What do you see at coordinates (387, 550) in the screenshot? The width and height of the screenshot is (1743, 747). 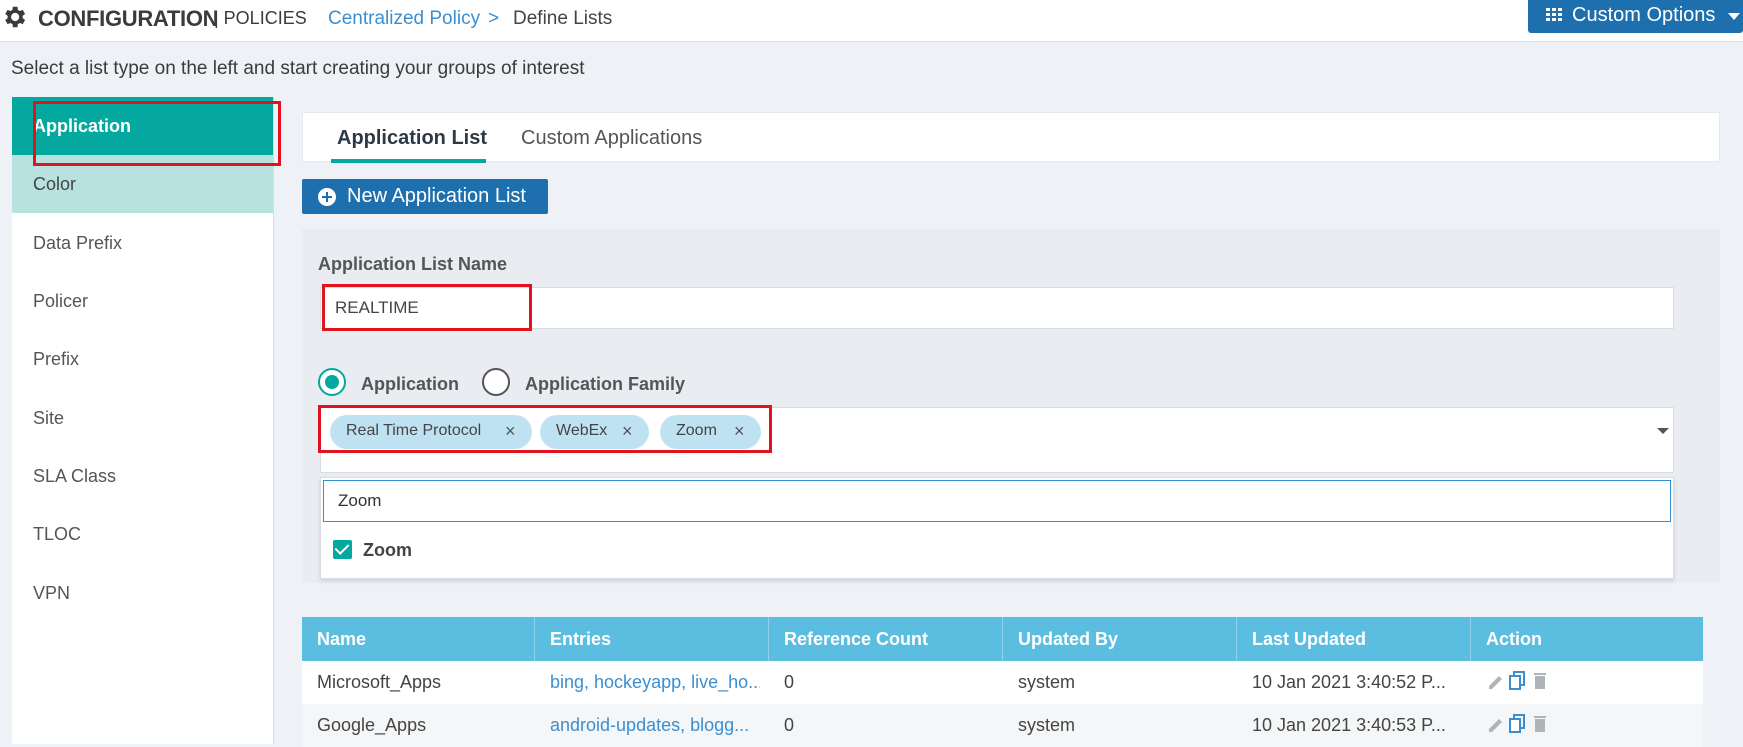 I see `option-zoom: Zoom` at bounding box center [387, 550].